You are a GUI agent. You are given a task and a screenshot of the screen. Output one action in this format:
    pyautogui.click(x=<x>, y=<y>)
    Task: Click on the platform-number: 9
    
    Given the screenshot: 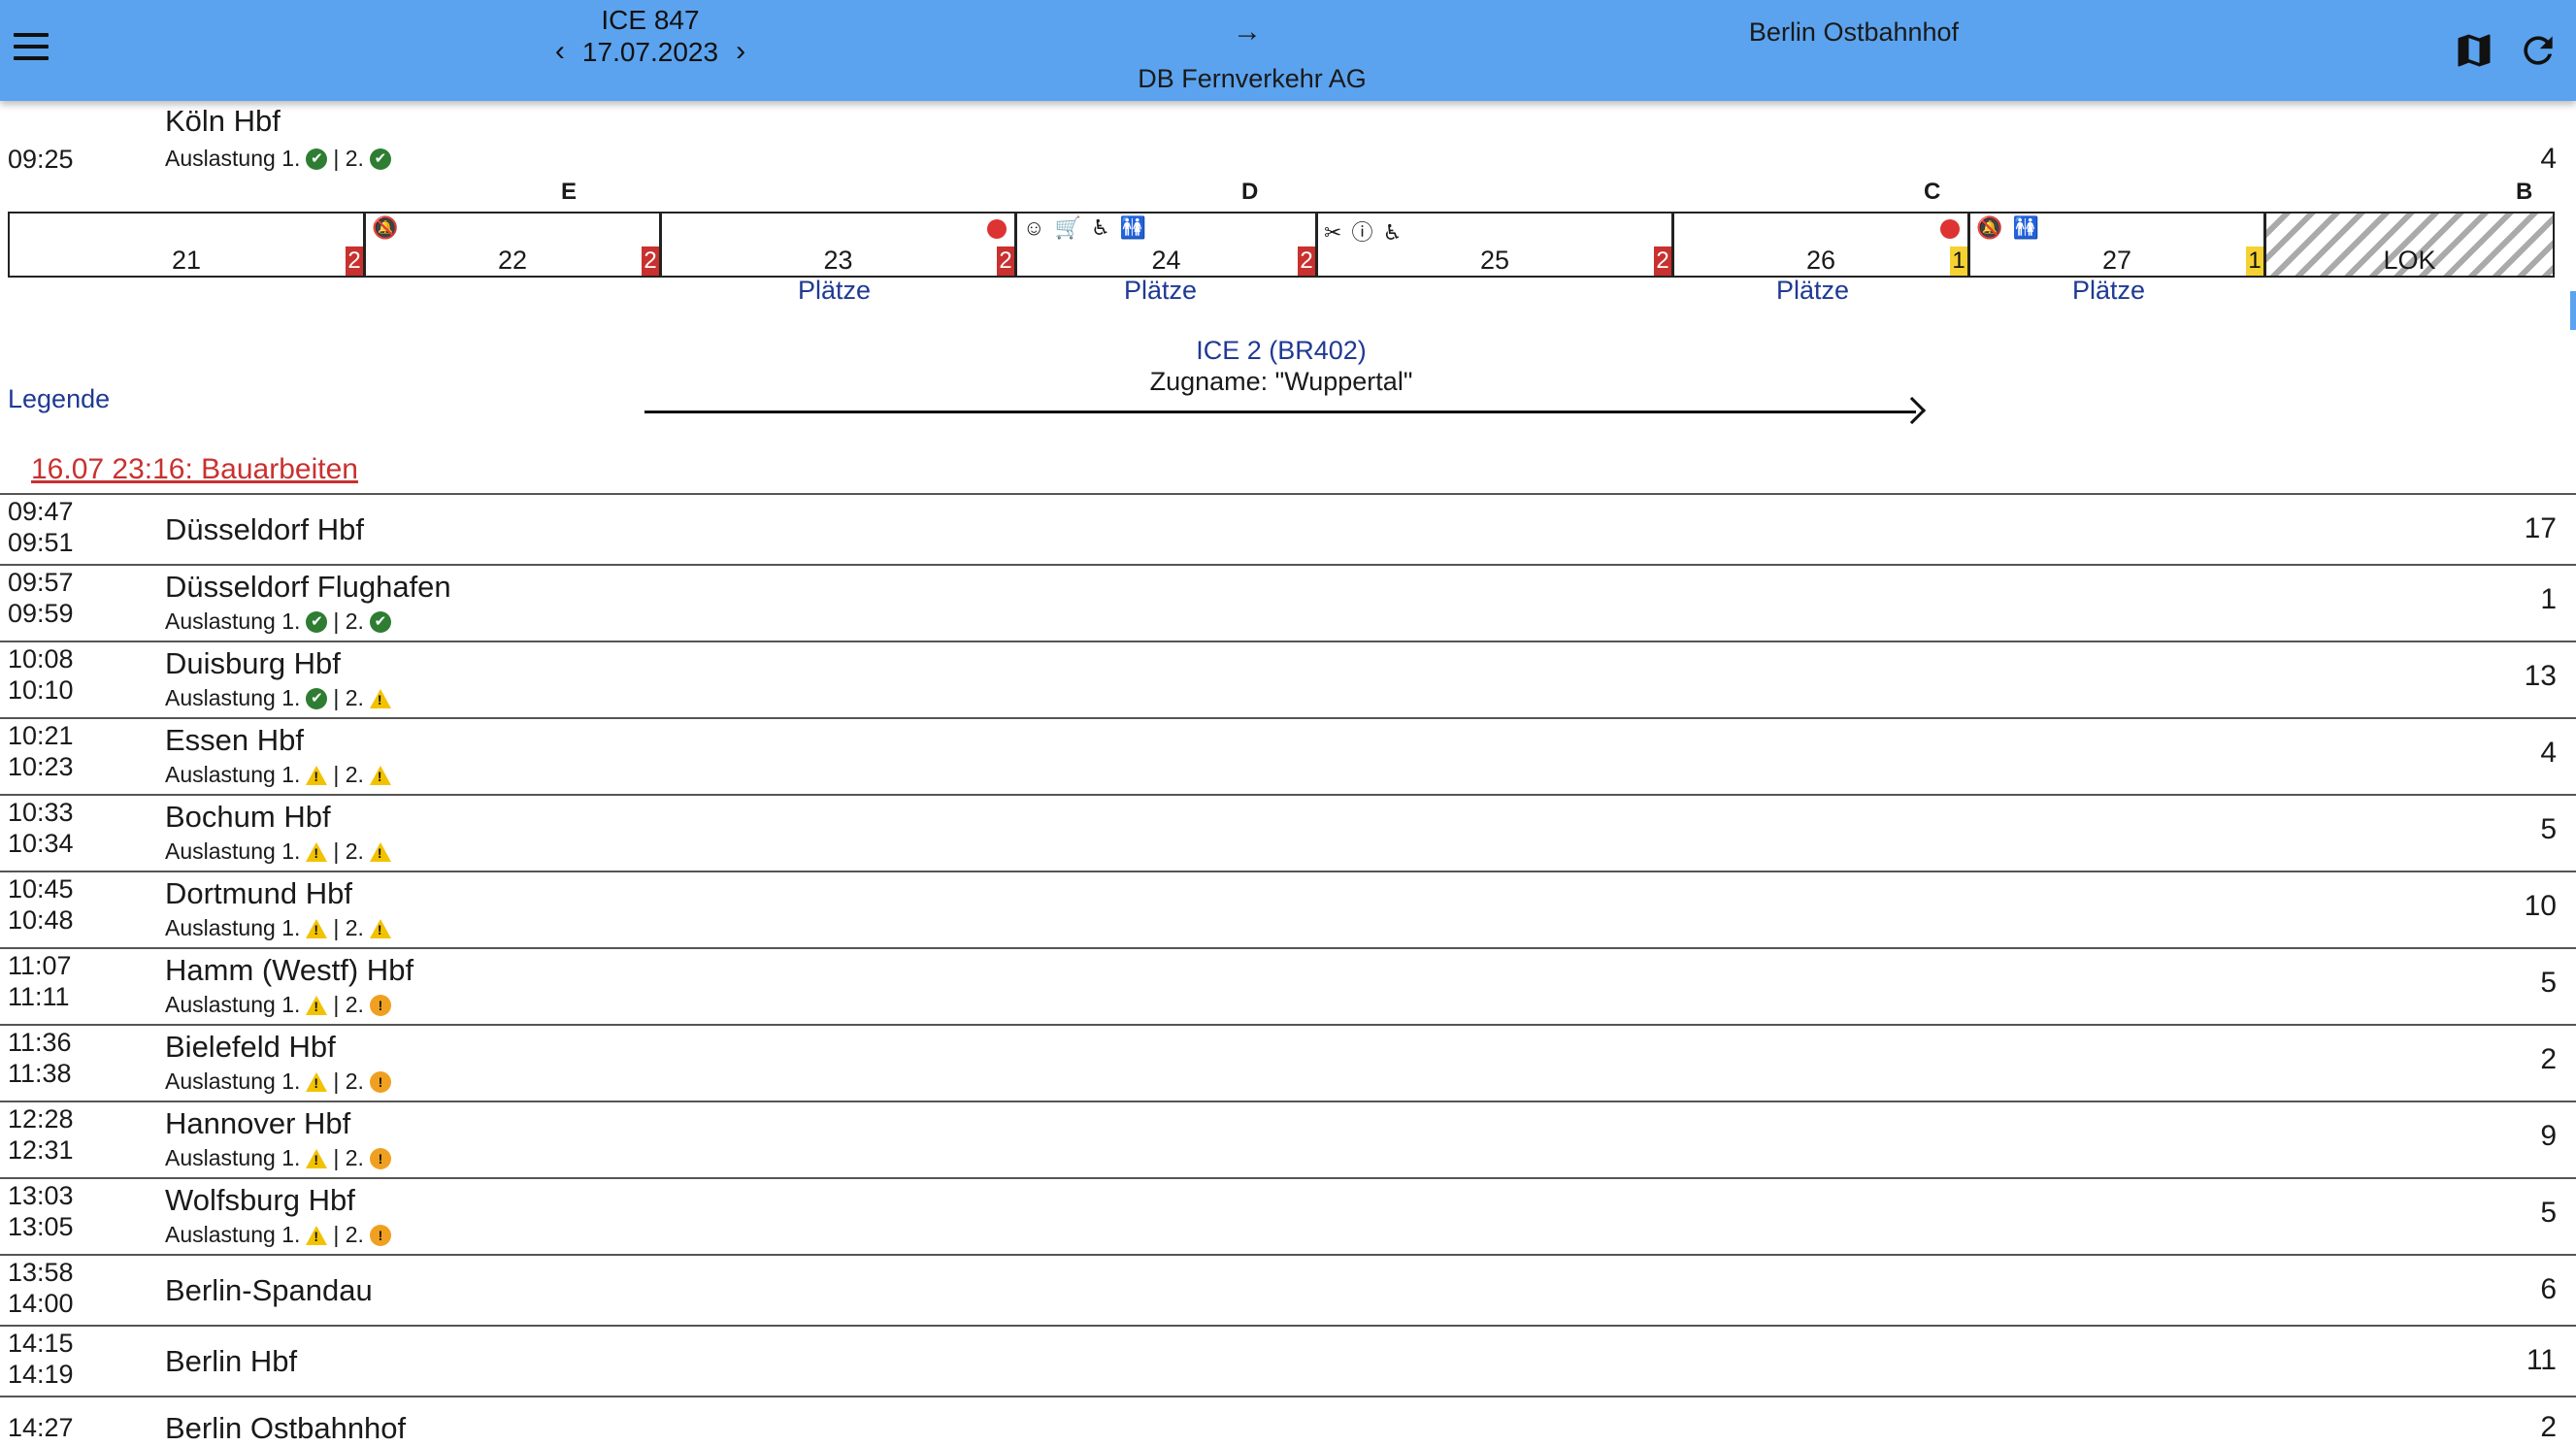 What is the action you would take?
    pyautogui.click(x=2548, y=1136)
    